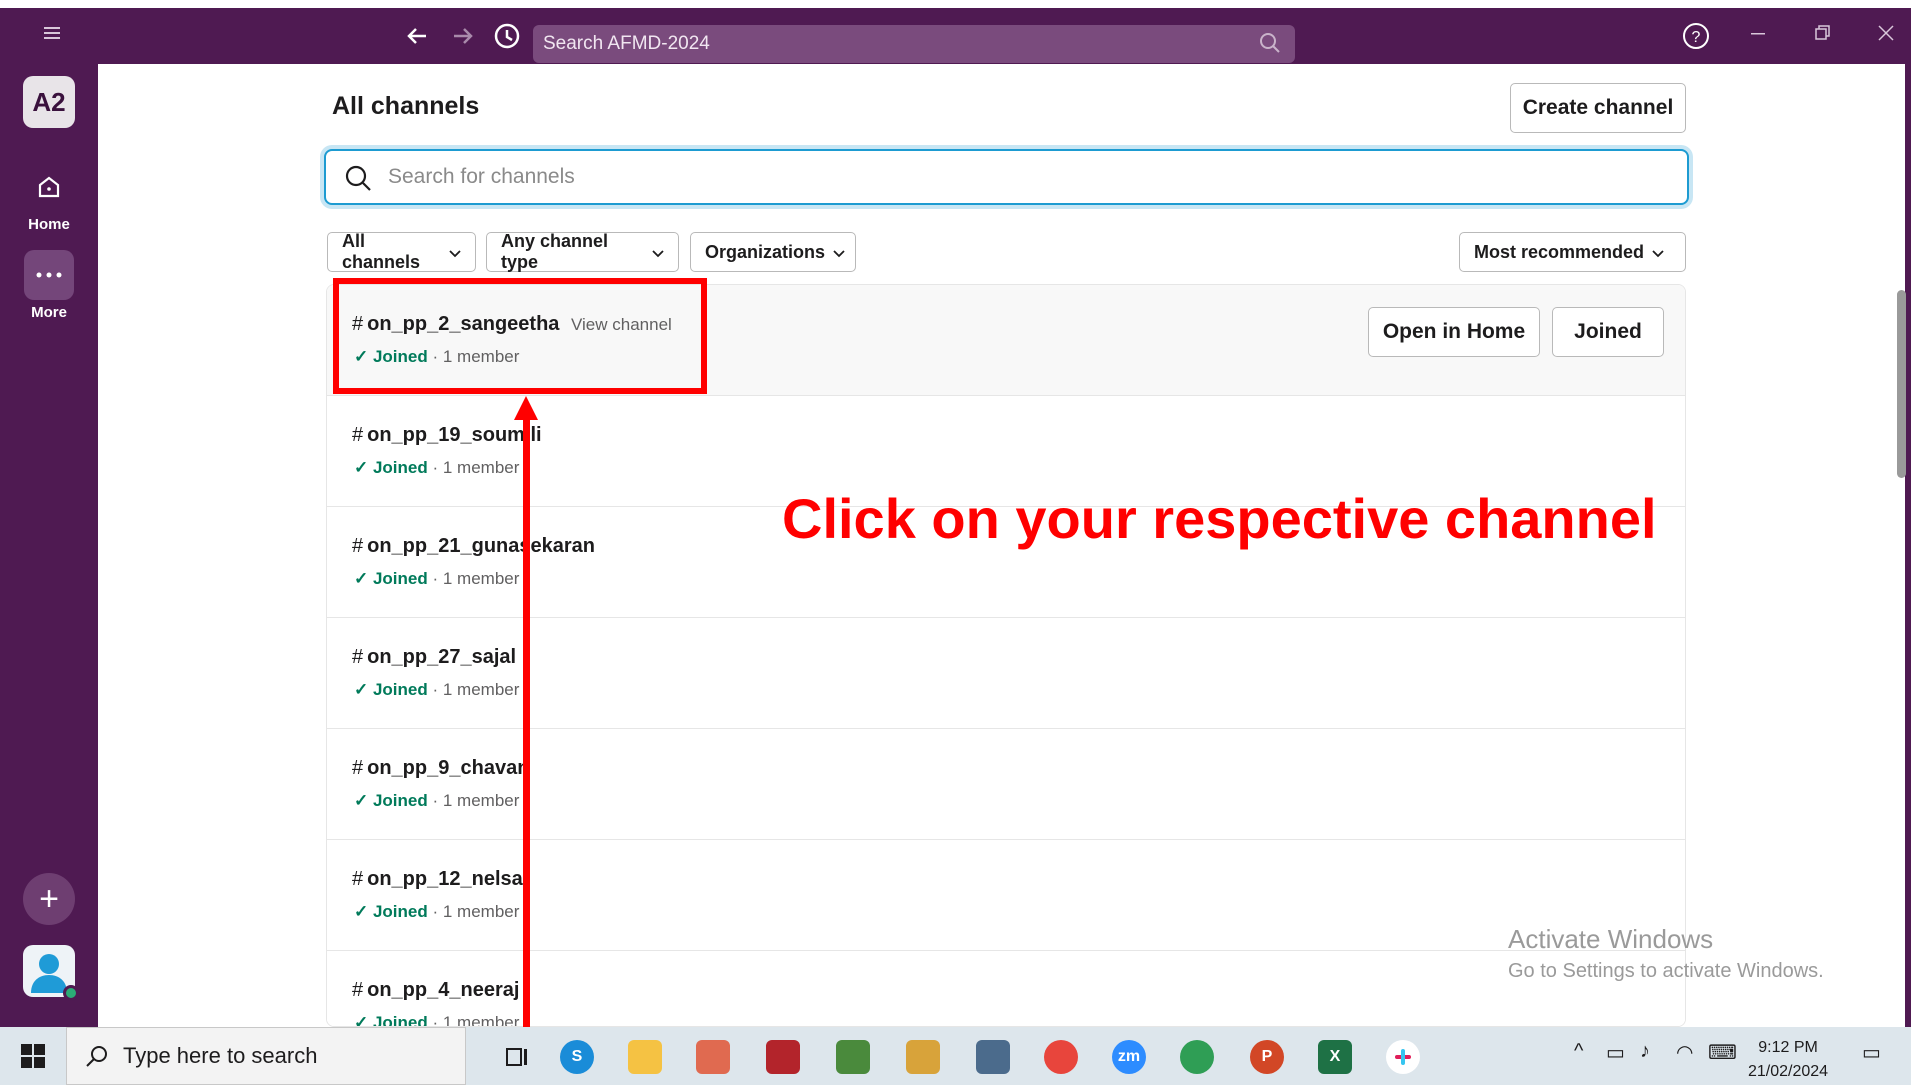 This screenshot has height=1085, width=1911. I want to click on wifi-icon: ◠, so click(1684, 1052).